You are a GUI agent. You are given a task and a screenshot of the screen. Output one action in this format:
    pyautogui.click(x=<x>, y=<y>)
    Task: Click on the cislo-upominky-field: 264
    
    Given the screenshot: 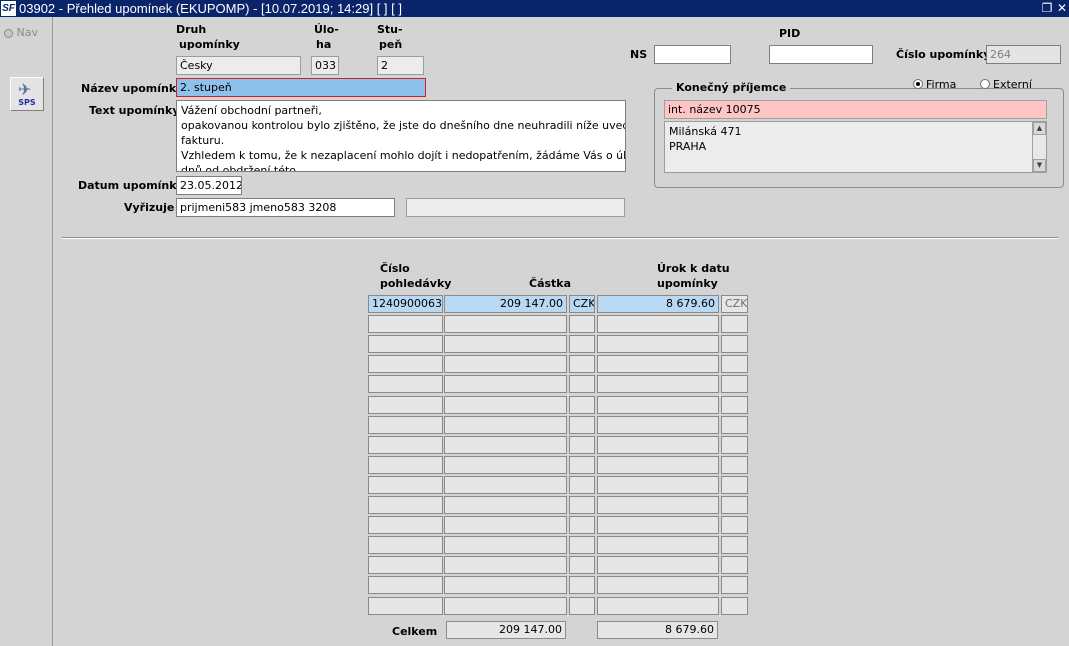 What is the action you would take?
    pyautogui.click(x=1023, y=54)
    